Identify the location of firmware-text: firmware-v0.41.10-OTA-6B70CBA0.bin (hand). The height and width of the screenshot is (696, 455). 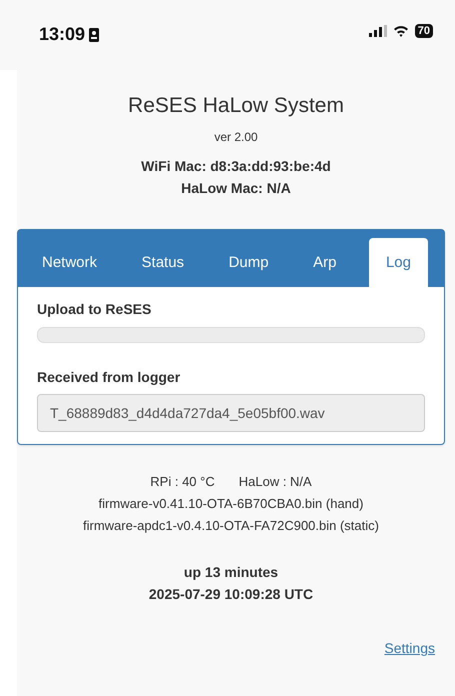
(231, 504).